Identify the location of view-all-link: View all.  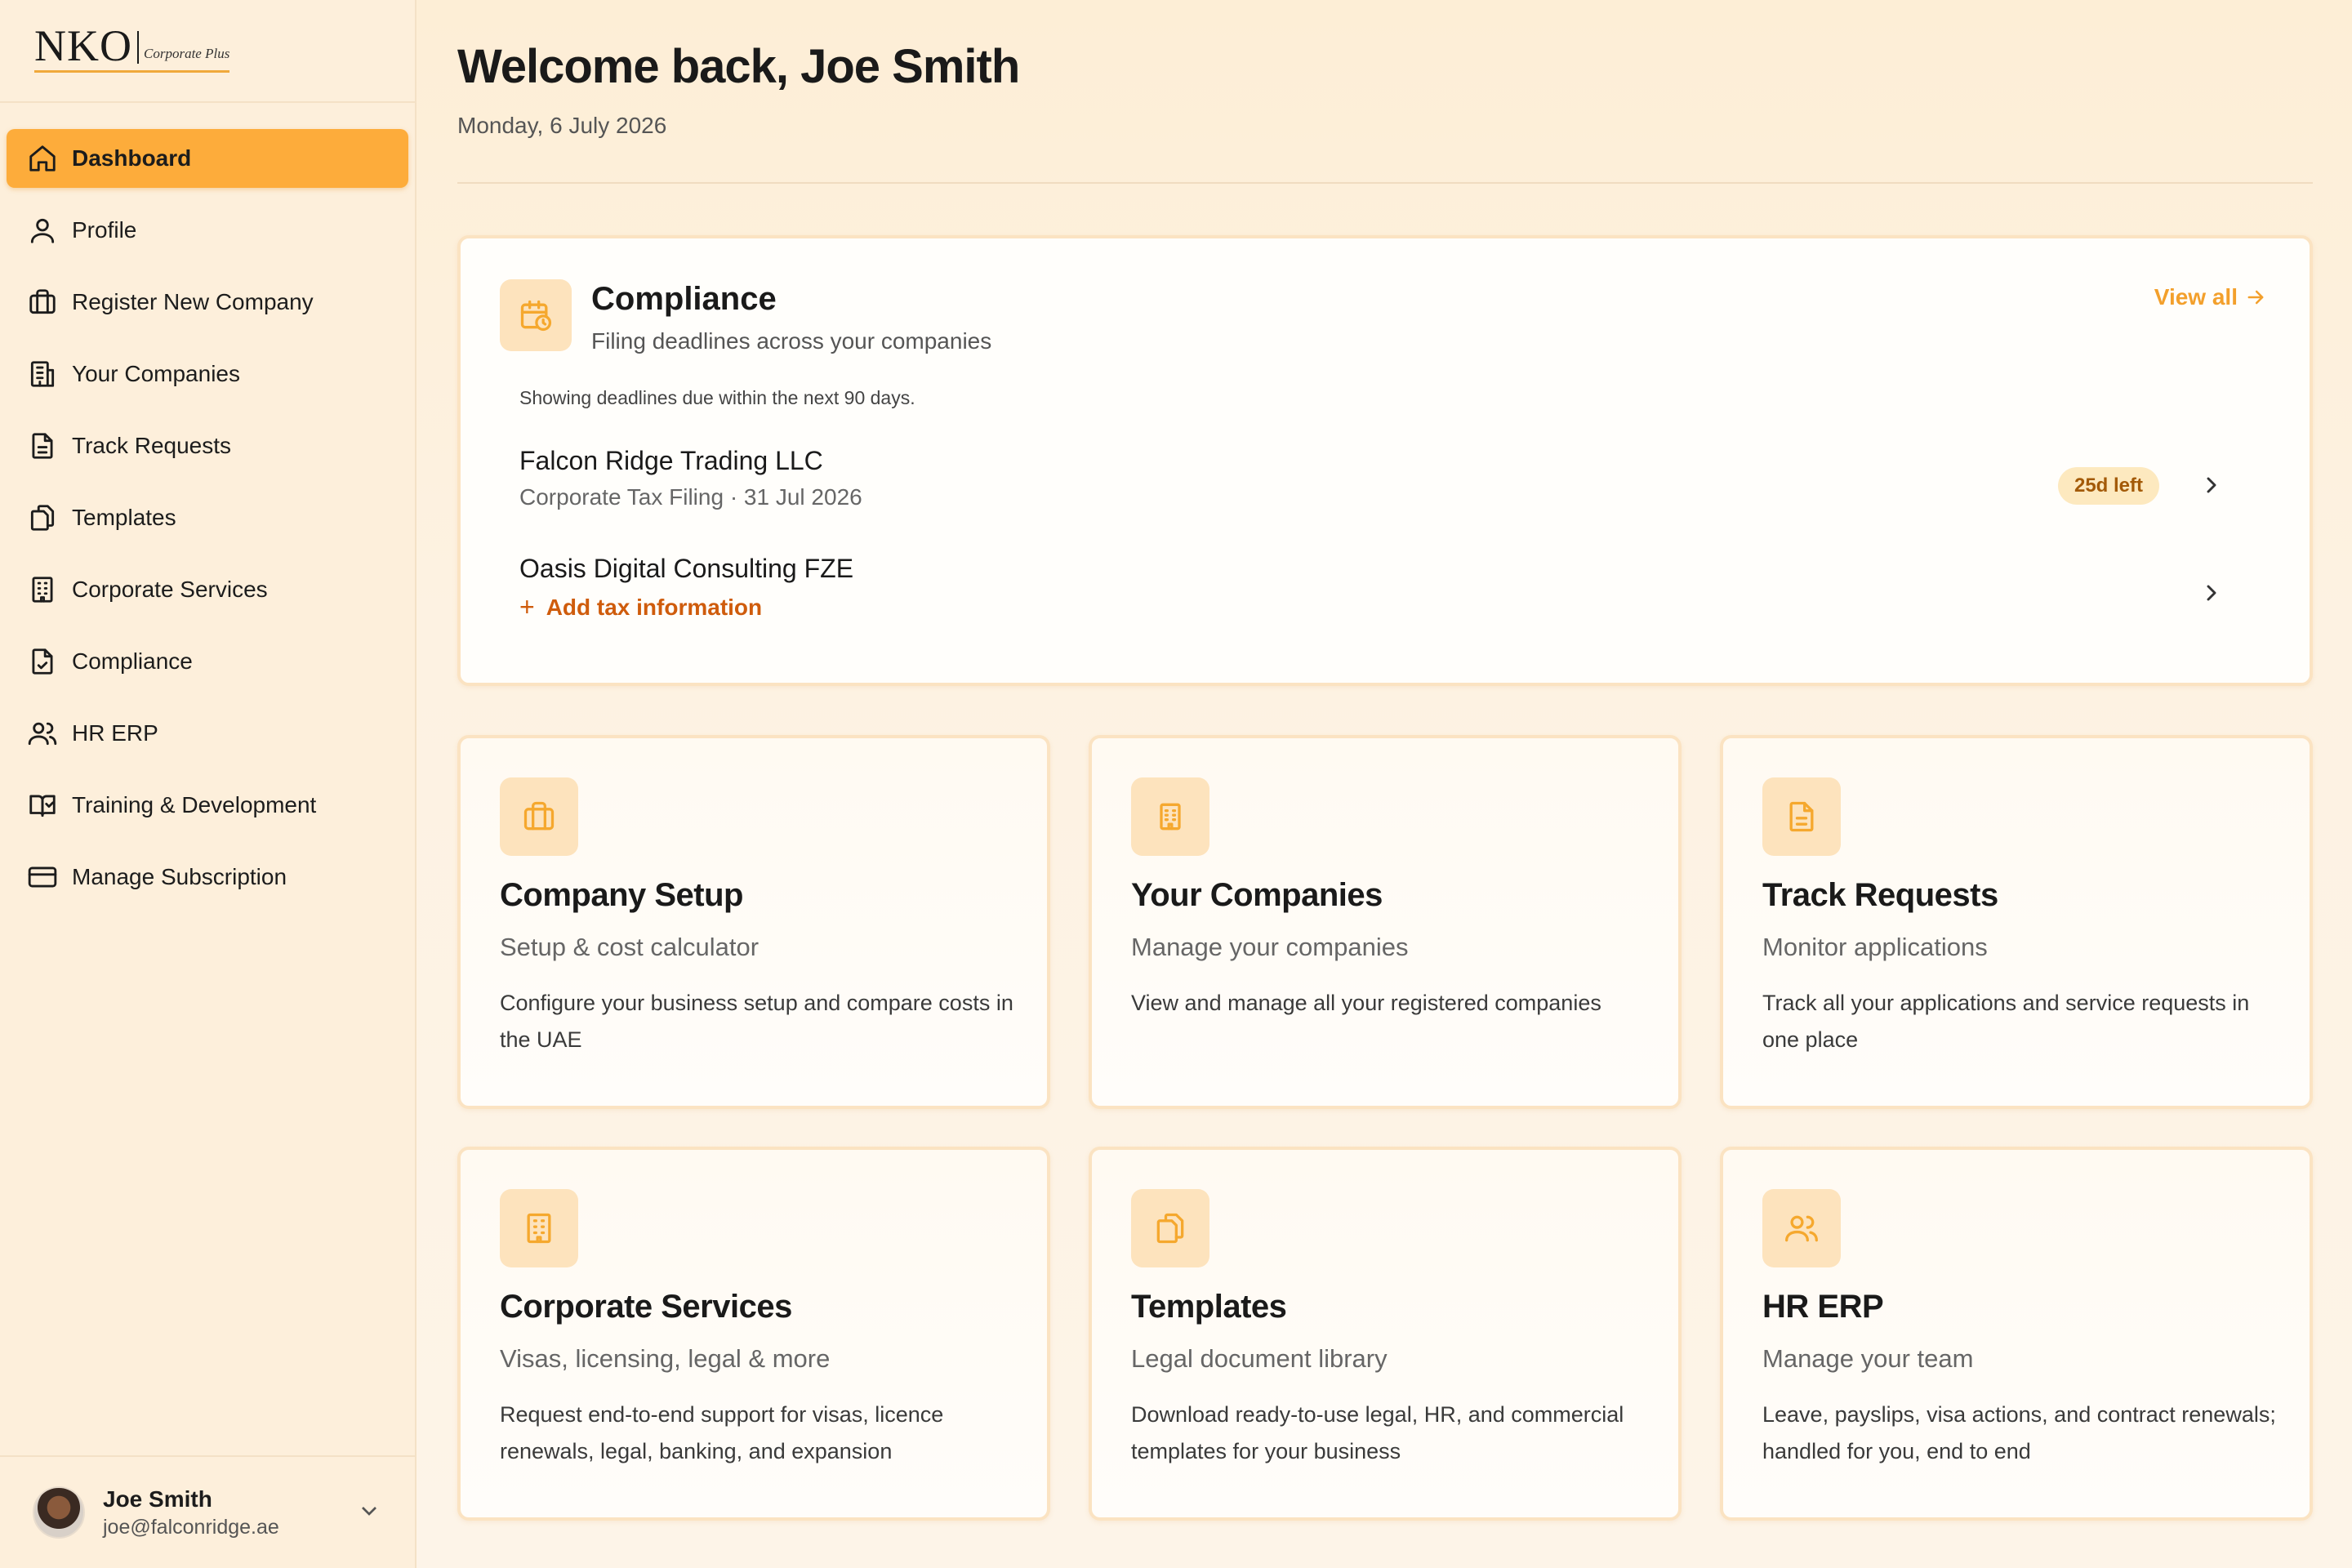
(2210, 297).